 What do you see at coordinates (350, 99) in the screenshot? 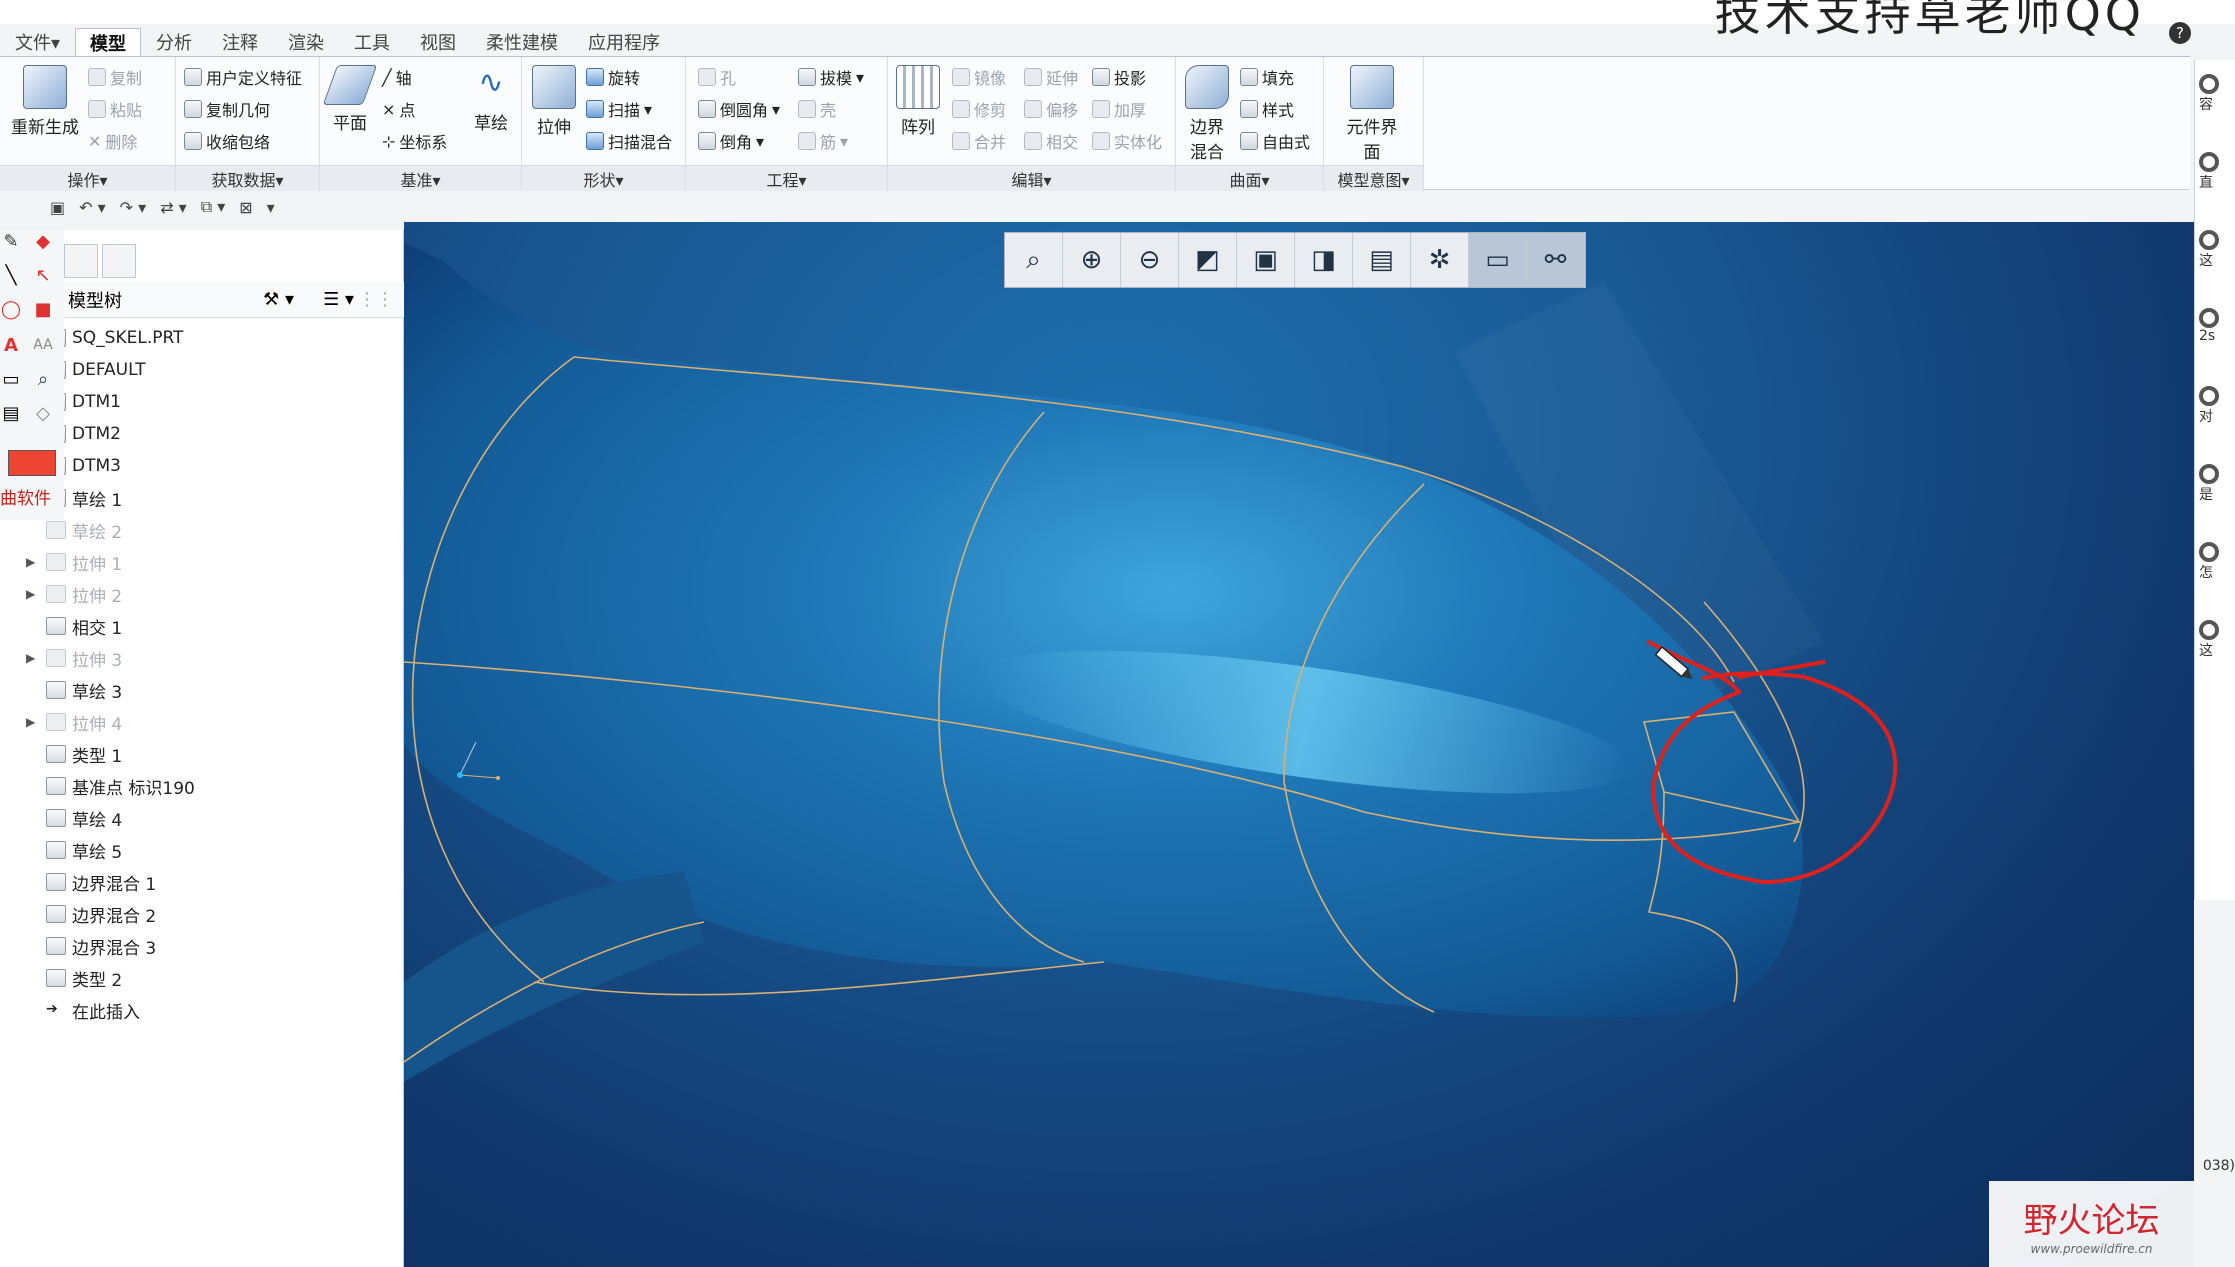
I see `plane-button: 平面` at bounding box center [350, 99].